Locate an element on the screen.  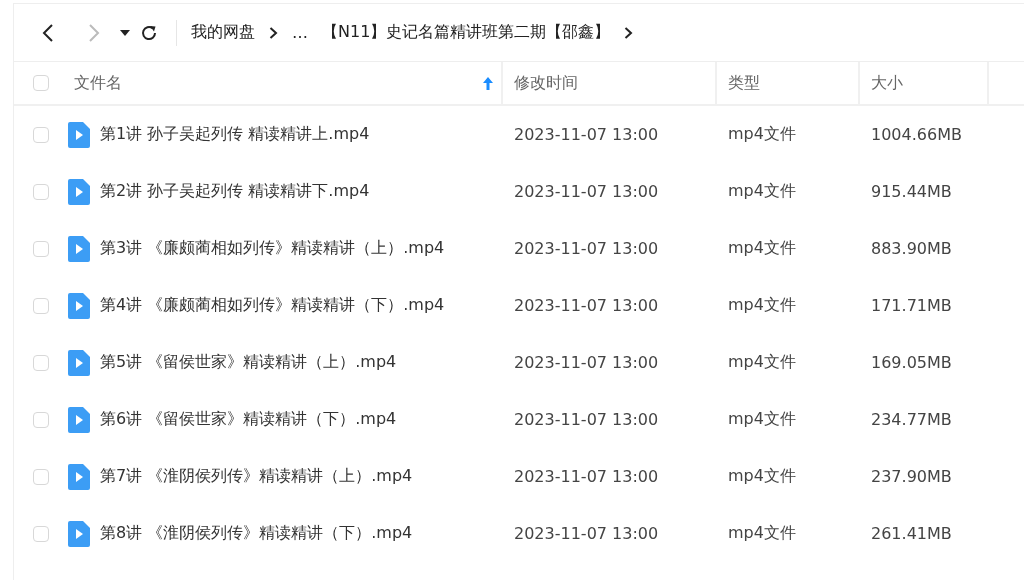
dropdown-caret-icon is located at coordinates (125, 32).